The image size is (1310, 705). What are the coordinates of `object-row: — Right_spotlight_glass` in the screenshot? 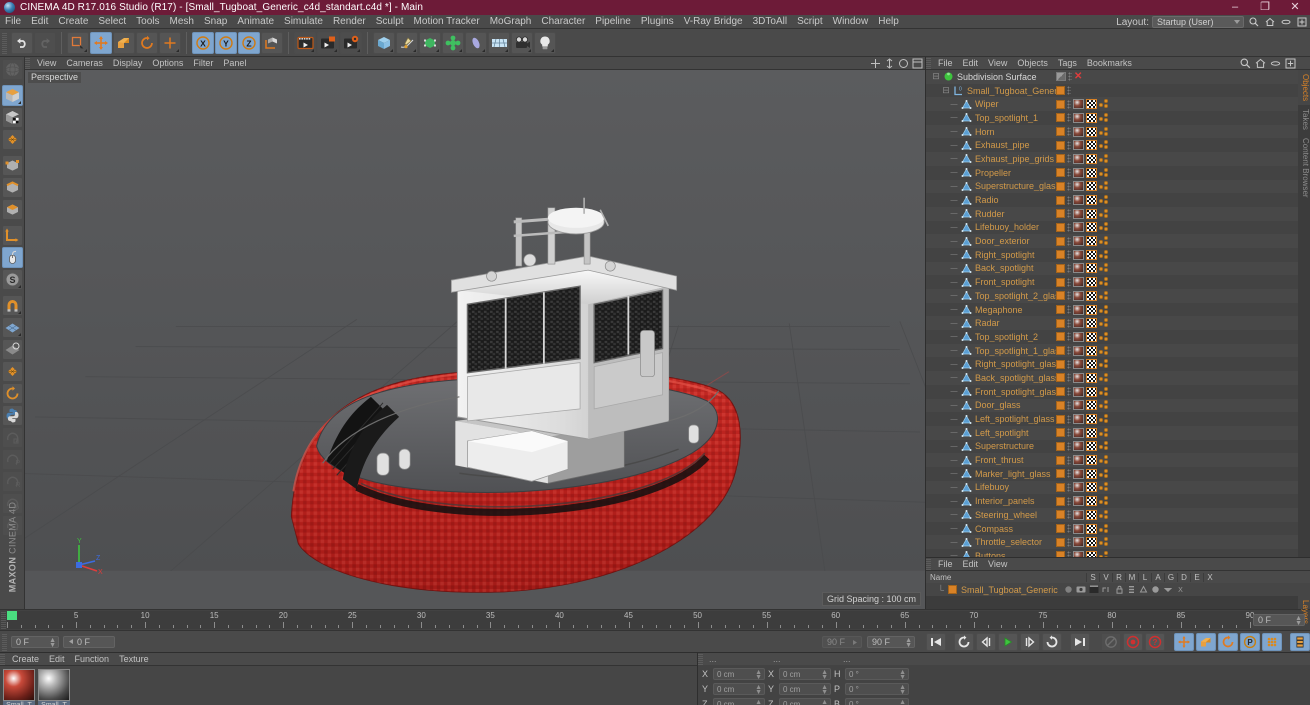 It's located at (1118, 364).